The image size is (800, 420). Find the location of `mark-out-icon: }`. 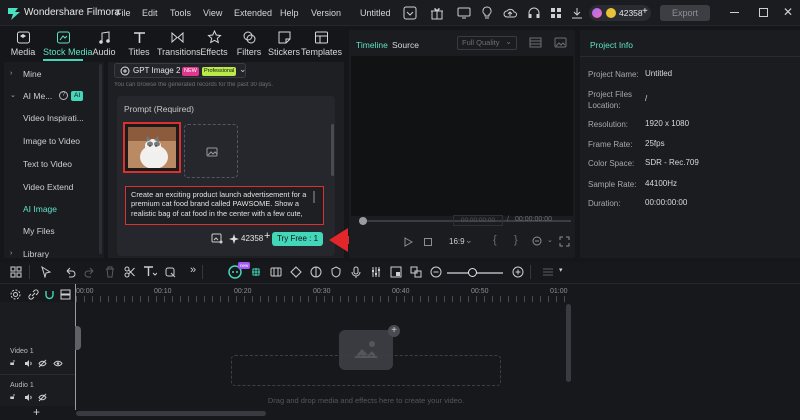

mark-out-icon: } is located at coordinates (516, 240).